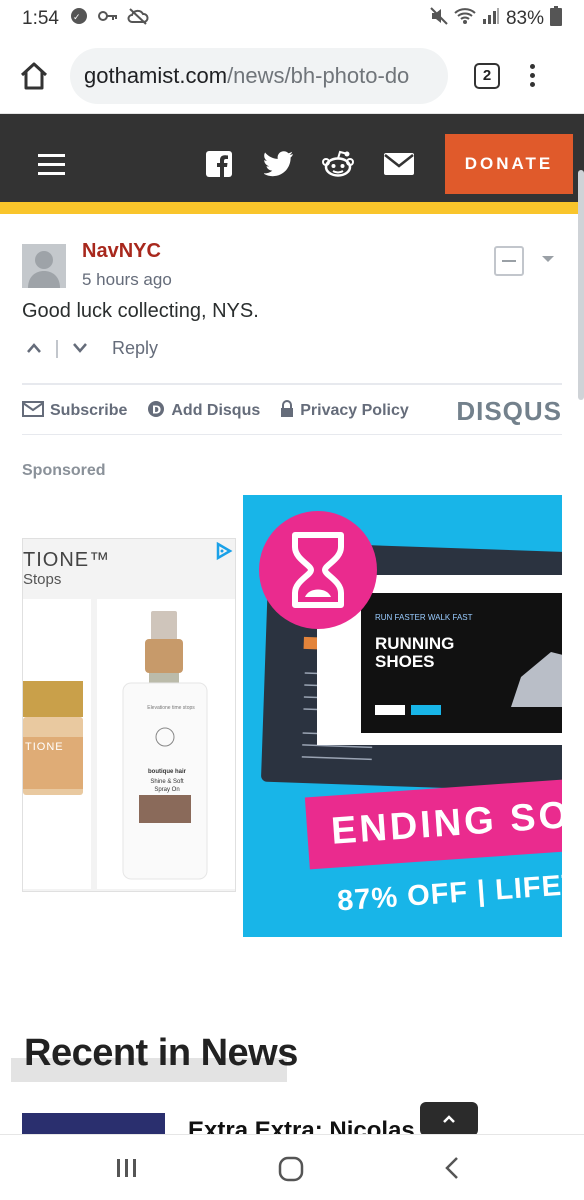 This screenshot has height=1200, width=584. I want to click on comment-timestamp: 5 hours ago, so click(127, 280).